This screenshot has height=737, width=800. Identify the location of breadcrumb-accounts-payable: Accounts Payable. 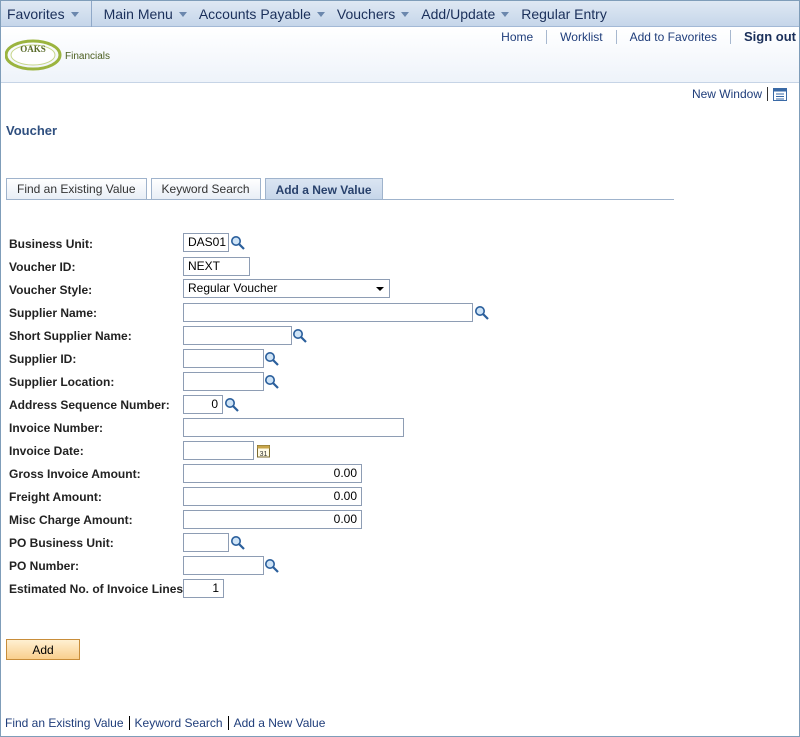
(262, 14).